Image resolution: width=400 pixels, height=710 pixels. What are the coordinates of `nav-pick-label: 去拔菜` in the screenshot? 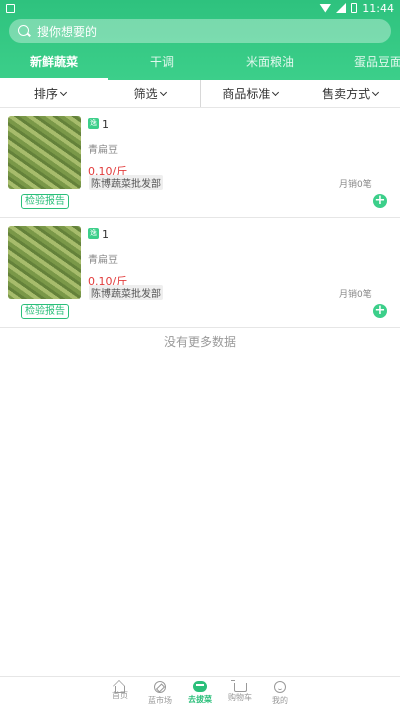 It's located at (200, 699).